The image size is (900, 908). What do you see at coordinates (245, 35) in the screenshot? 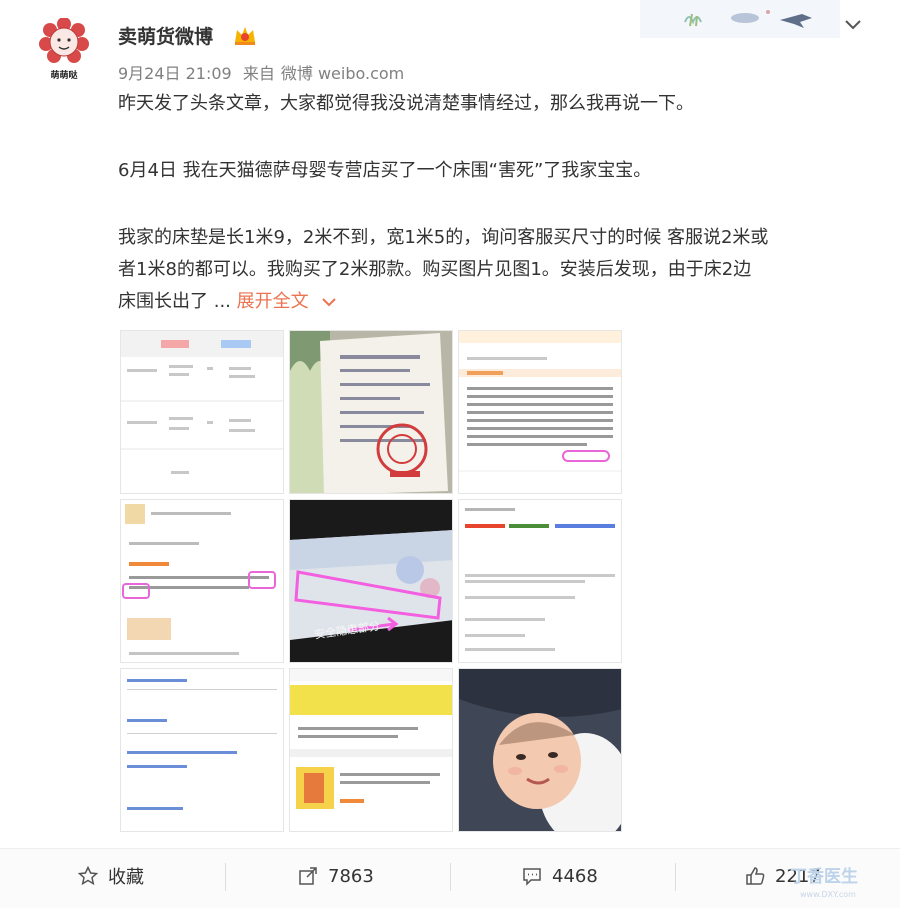
I see `vip-crown-icon` at bounding box center [245, 35].